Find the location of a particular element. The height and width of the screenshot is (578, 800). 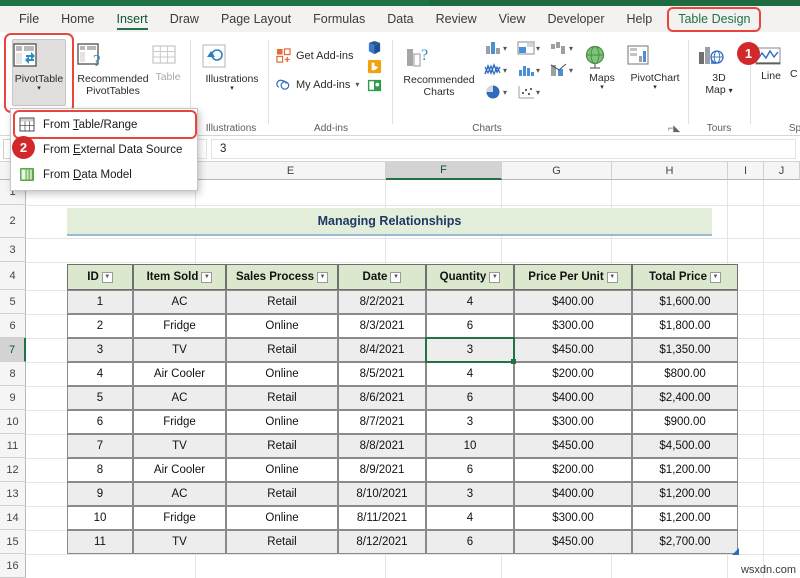

table-cell: 5 is located at coordinates (100, 398).